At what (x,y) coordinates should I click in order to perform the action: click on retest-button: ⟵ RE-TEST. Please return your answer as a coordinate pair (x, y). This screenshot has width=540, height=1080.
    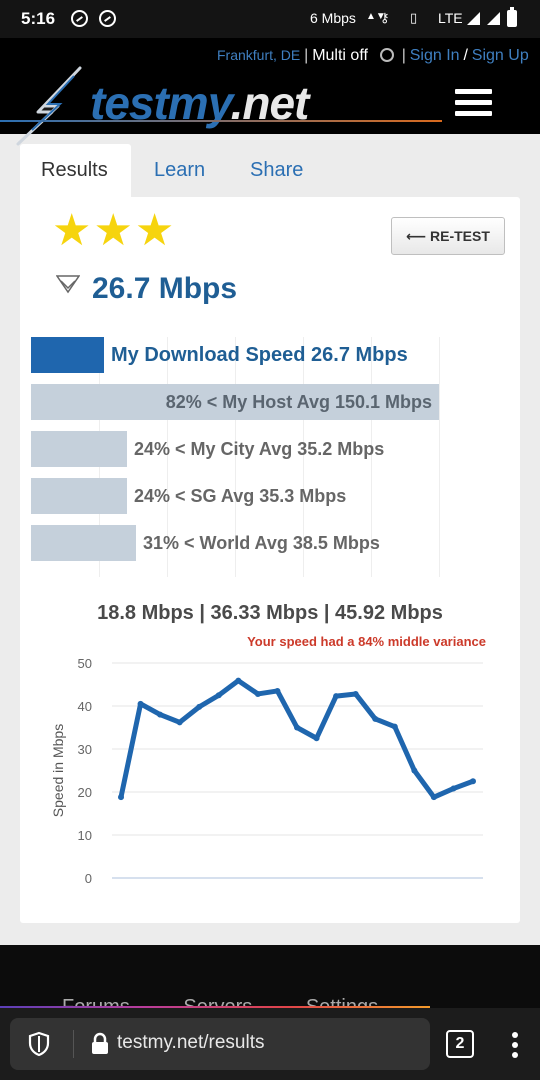
    Looking at the image, I should click on (448, 236).